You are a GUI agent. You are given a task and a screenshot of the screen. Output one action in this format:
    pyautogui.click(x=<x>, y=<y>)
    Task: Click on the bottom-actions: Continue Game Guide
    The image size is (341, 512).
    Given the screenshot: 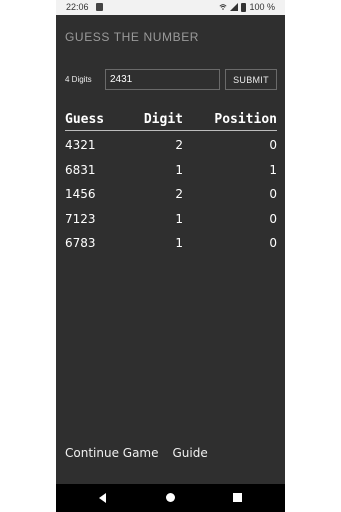 What is the action you would take?
    pyautogui.click(x=136, y=453)
    